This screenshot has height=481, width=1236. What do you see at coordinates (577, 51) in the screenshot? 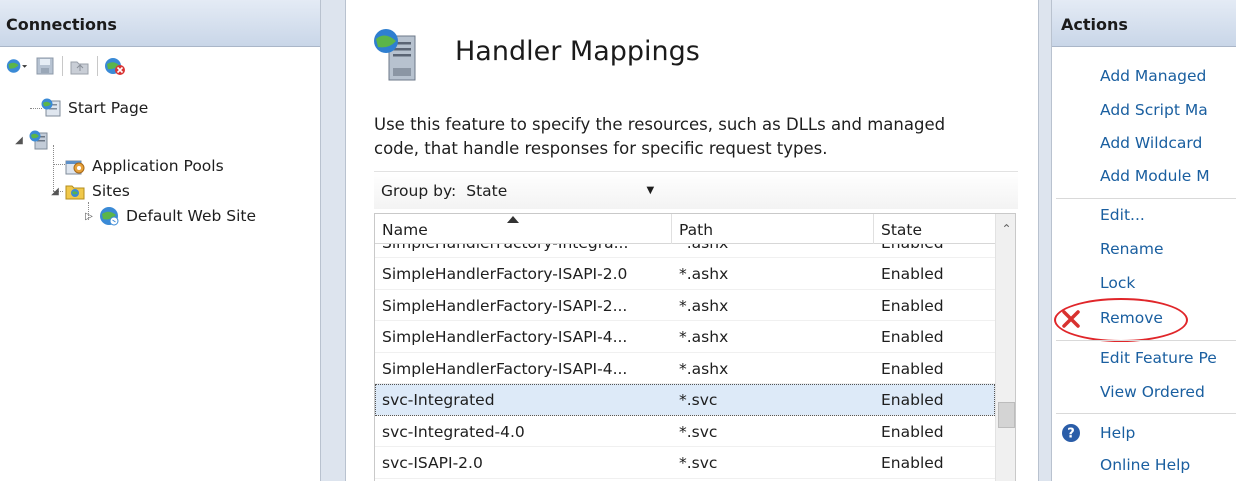
I see `page-title: Handler Mappings` at bounding box center [577, 51].